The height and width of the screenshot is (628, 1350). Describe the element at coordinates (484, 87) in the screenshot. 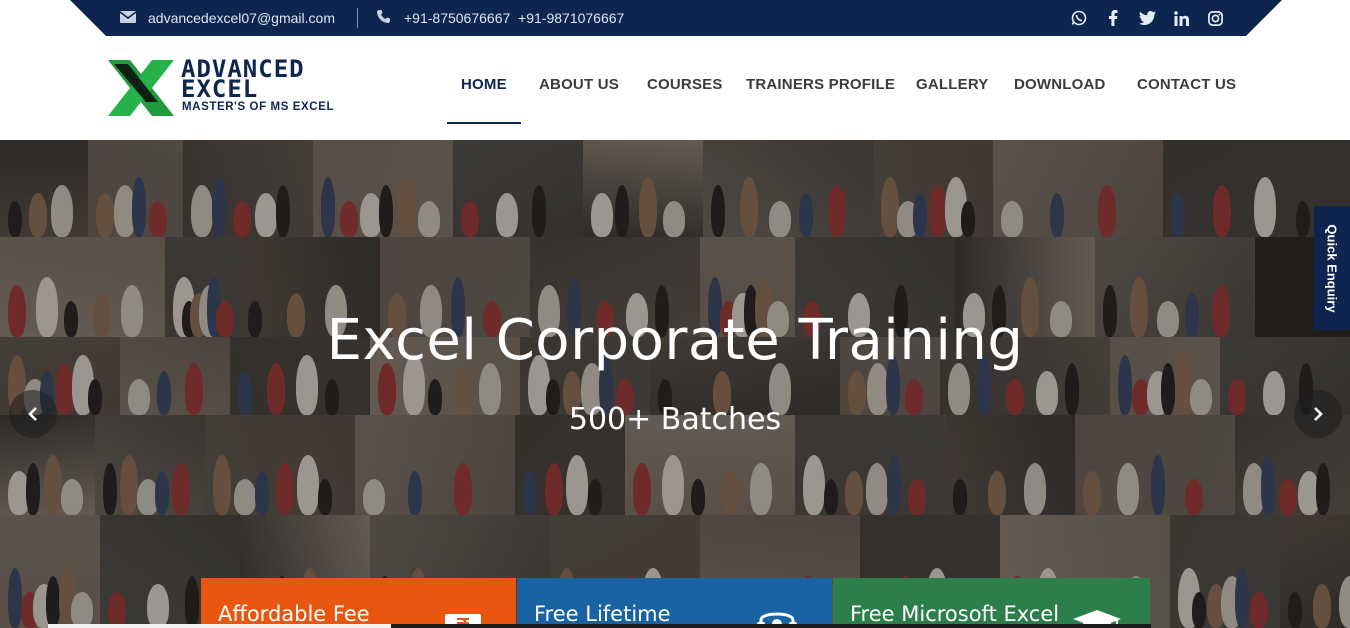

I see `nav-home: HOME` at that location.